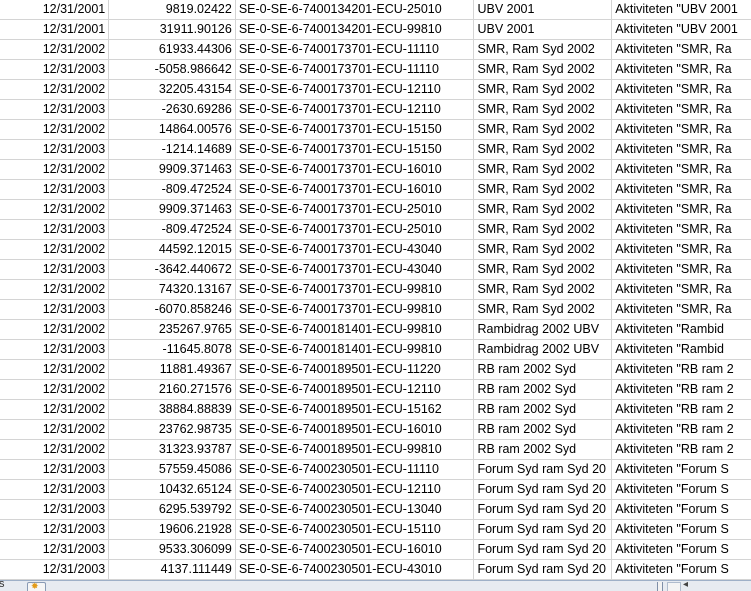 The width and height of the screenshot is (751, 591). Describe the element at coordinates (172, 409) in the screenshot. I see `cell-amount: 38884.88839` at that location.